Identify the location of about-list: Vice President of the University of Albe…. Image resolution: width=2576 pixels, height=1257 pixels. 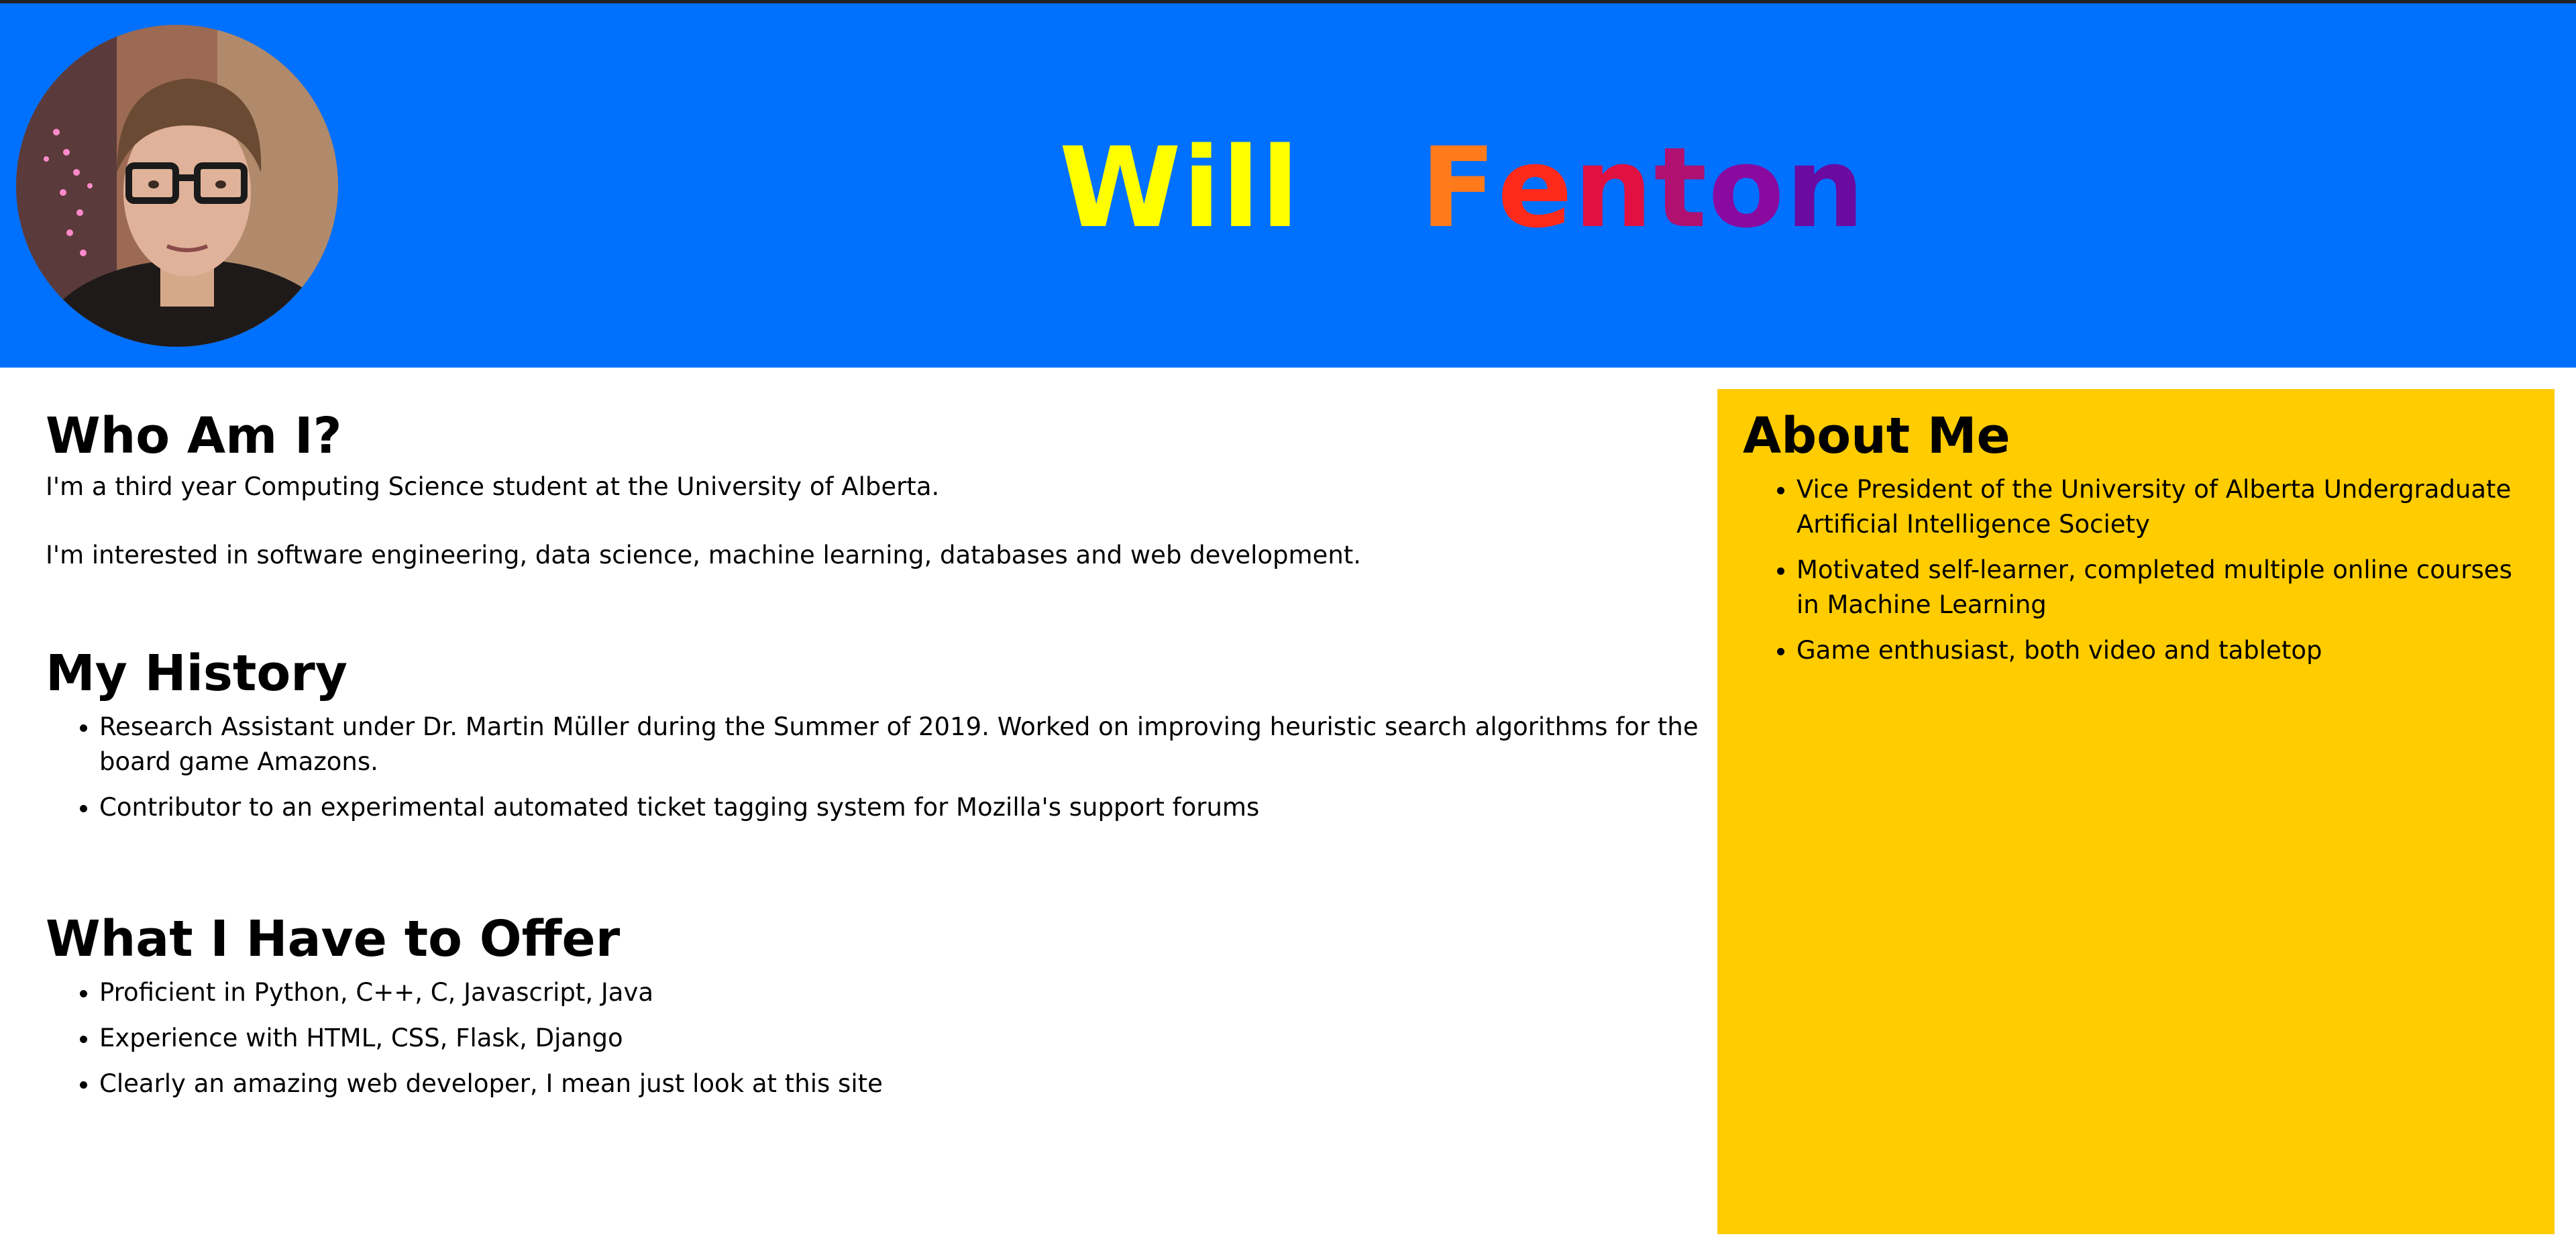
(2135, 570).